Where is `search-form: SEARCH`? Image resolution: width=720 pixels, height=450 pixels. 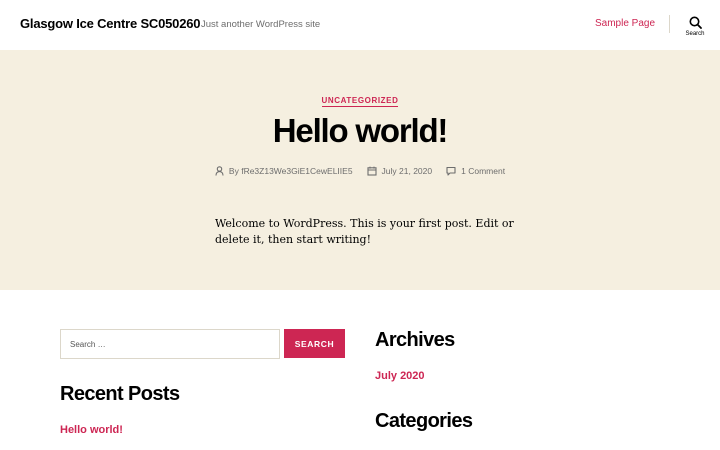
search-form: SEARCH is located at coordinates (203, 344).